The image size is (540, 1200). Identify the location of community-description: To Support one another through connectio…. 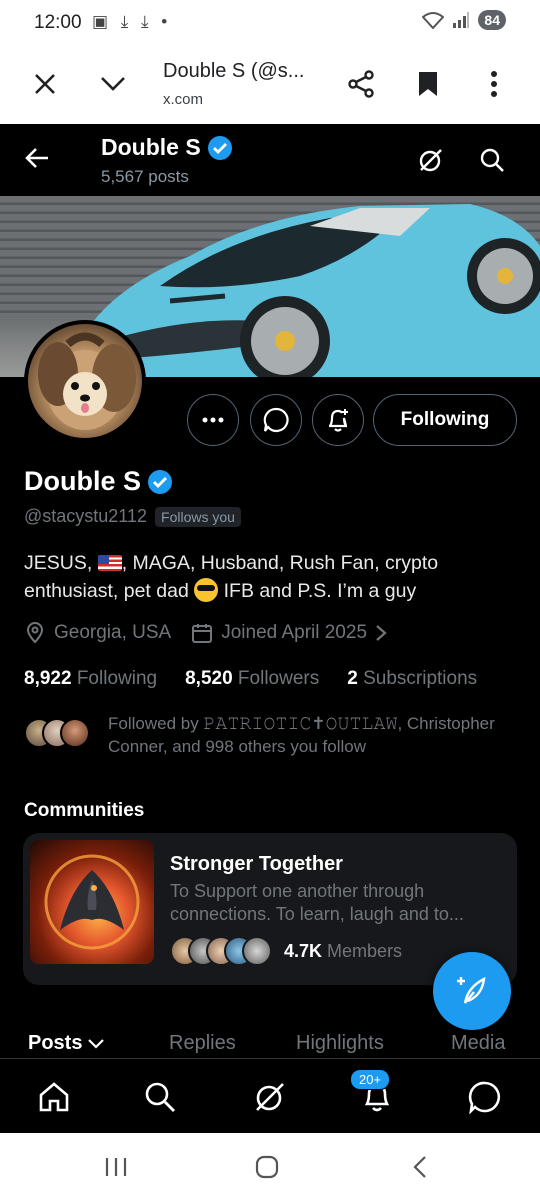
(317, 902).